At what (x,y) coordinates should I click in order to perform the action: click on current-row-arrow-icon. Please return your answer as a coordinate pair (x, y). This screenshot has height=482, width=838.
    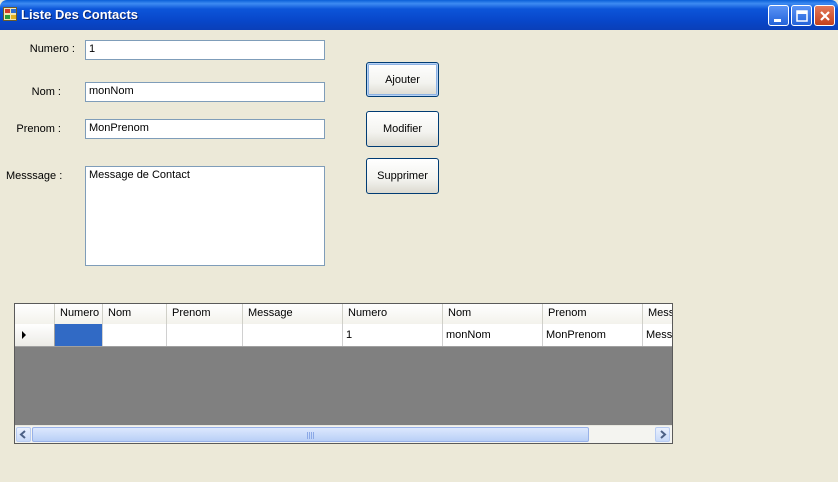
    Looking at the image, I should click on (24, 335).